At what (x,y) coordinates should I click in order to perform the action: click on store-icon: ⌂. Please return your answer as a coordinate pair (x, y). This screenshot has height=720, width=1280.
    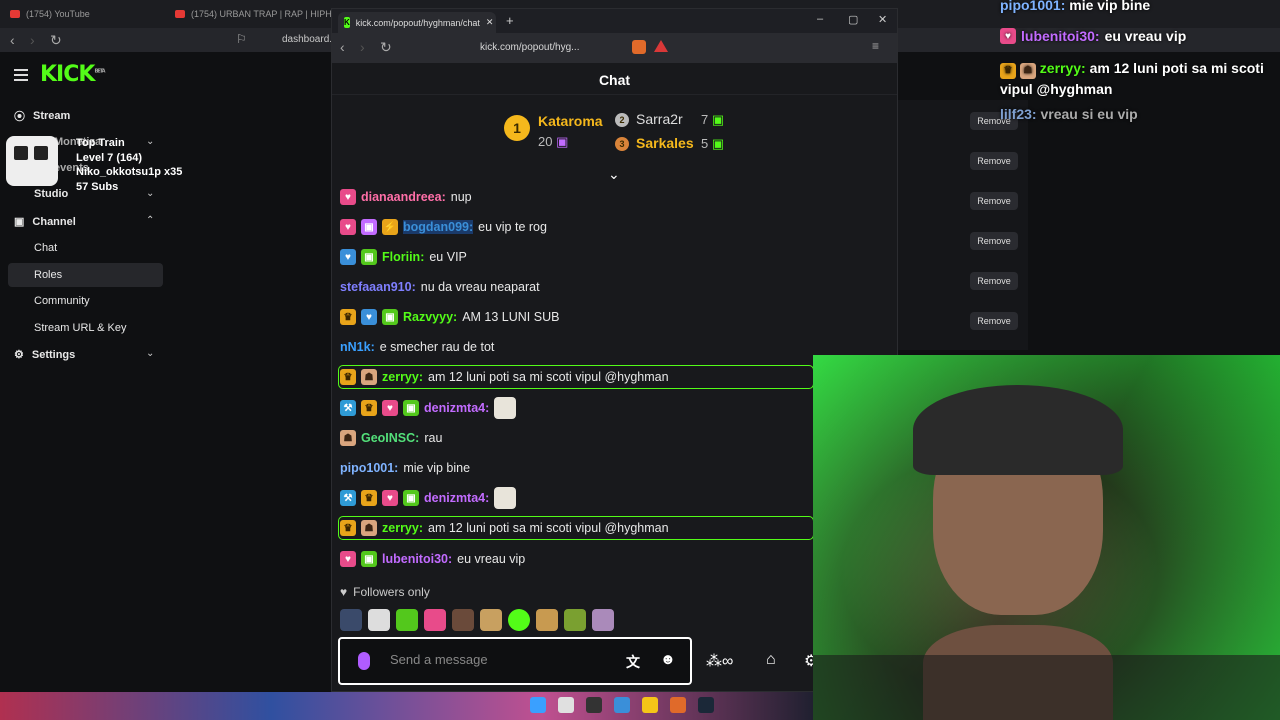
    Looking at the image, I should click on (771, 660).